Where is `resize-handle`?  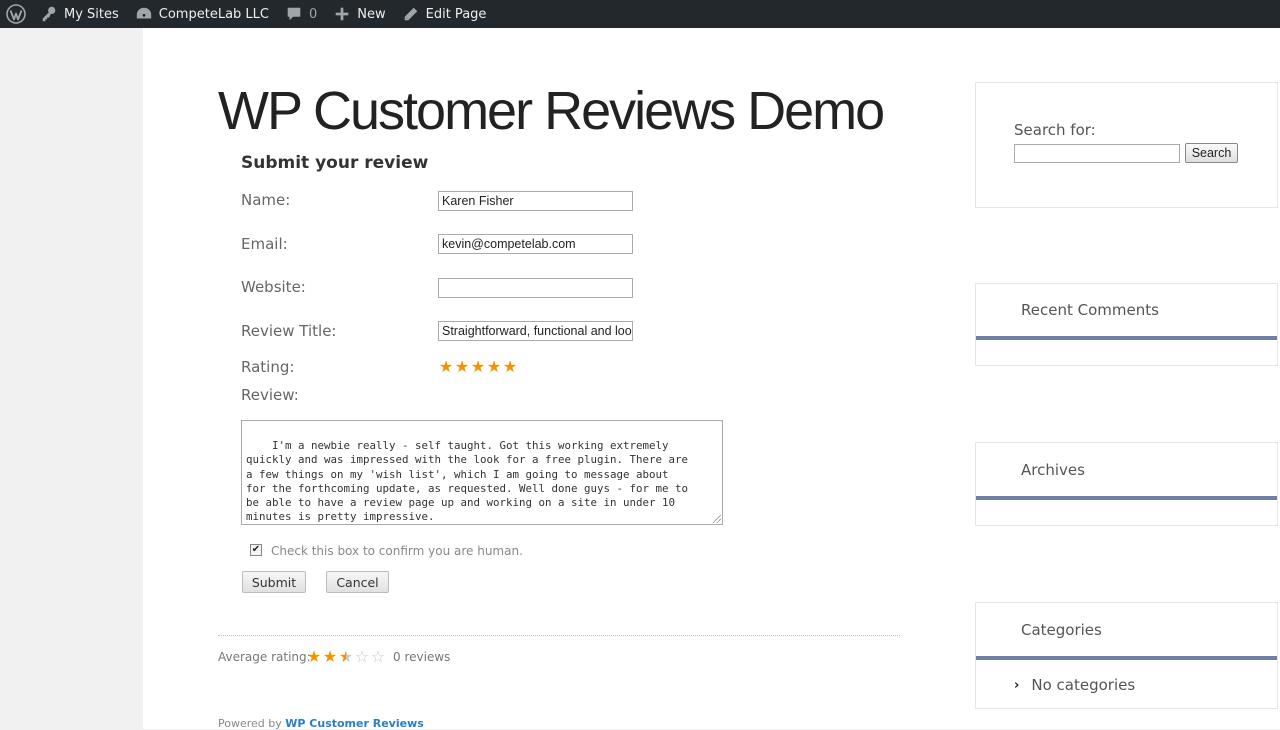
resize-handle is located at coordinates (717, 519).